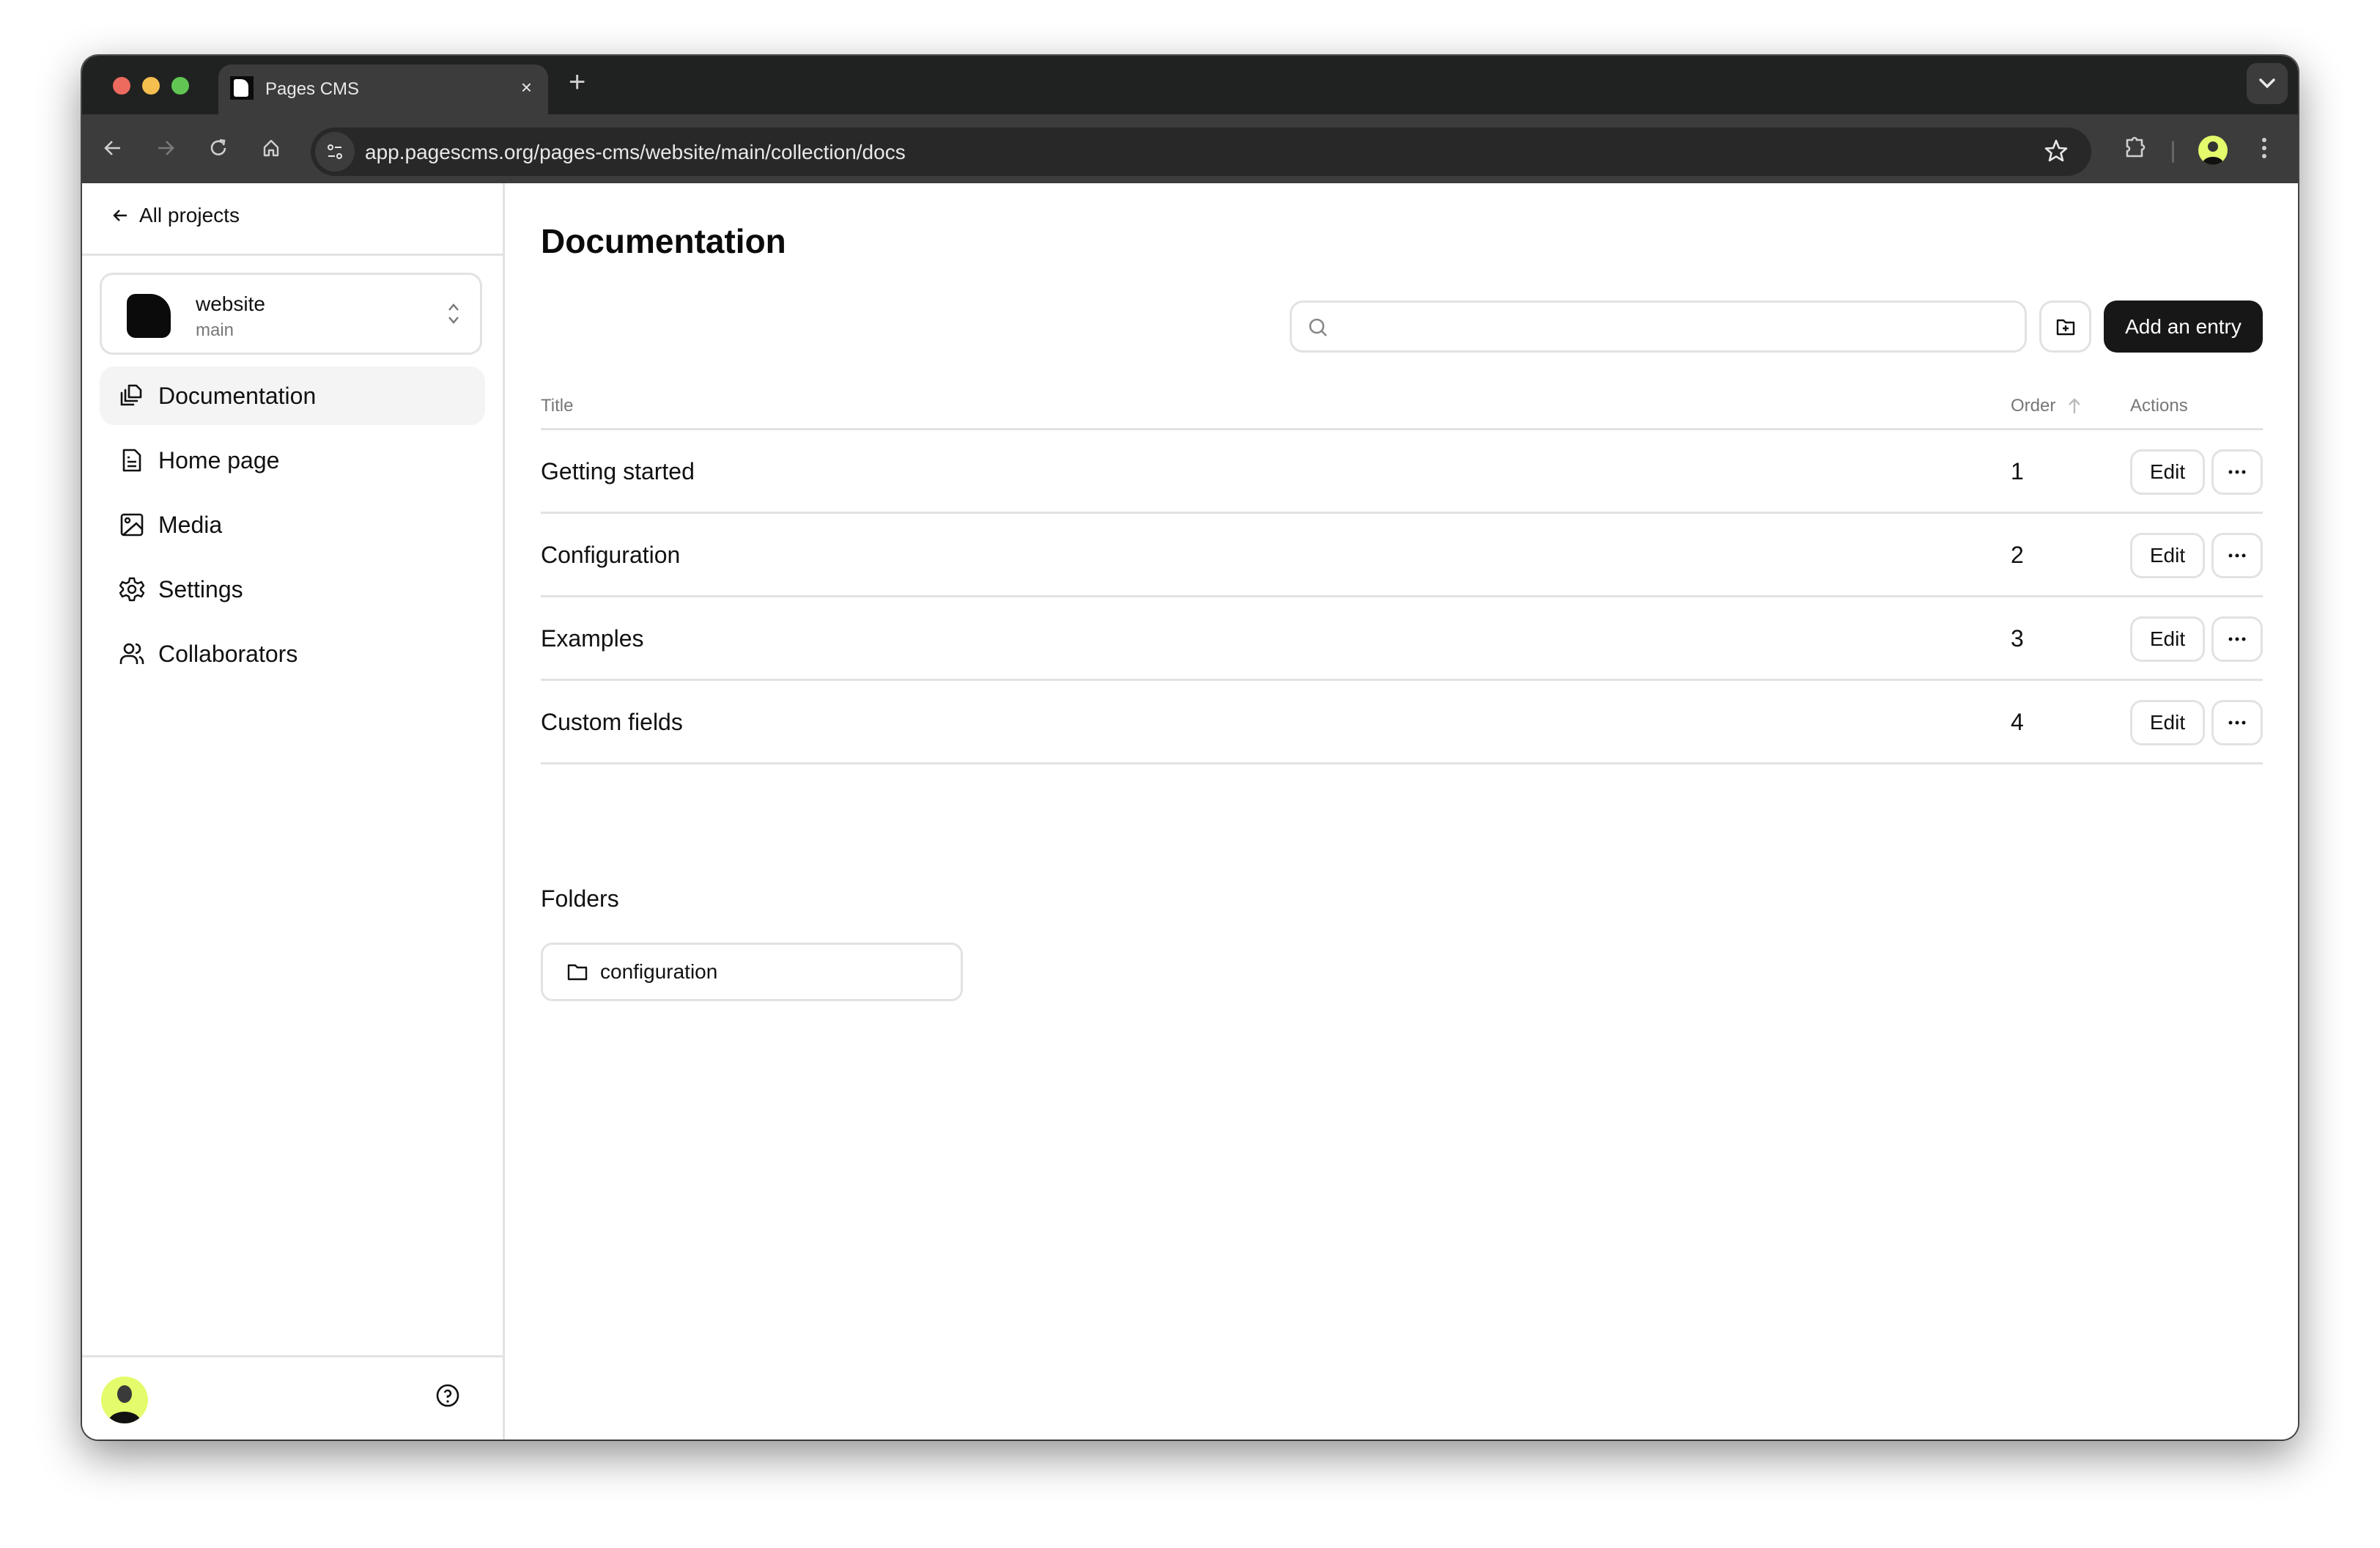 The image size is (2380, 1548). I want to click on user-avatar, so click(124, 1399).